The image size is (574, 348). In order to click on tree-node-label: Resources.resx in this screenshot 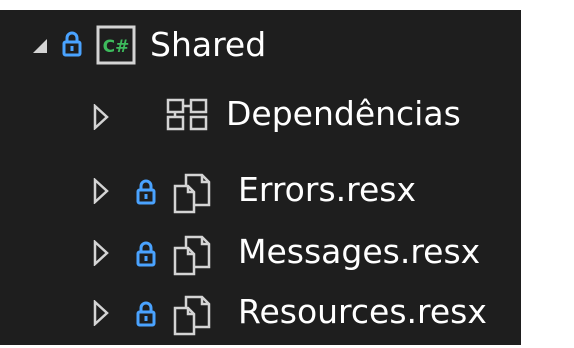, I will do `click(362, 311)`.